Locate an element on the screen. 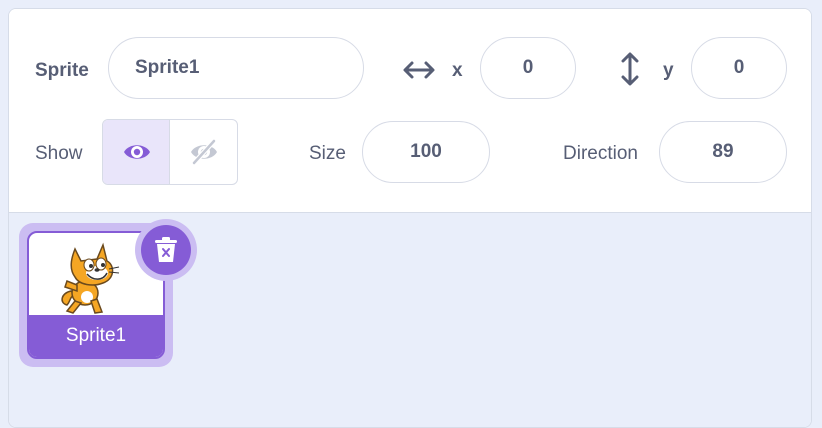 The width and height of the screenshot is (822, 428). trash-icon is located at coordinates (166, 249).